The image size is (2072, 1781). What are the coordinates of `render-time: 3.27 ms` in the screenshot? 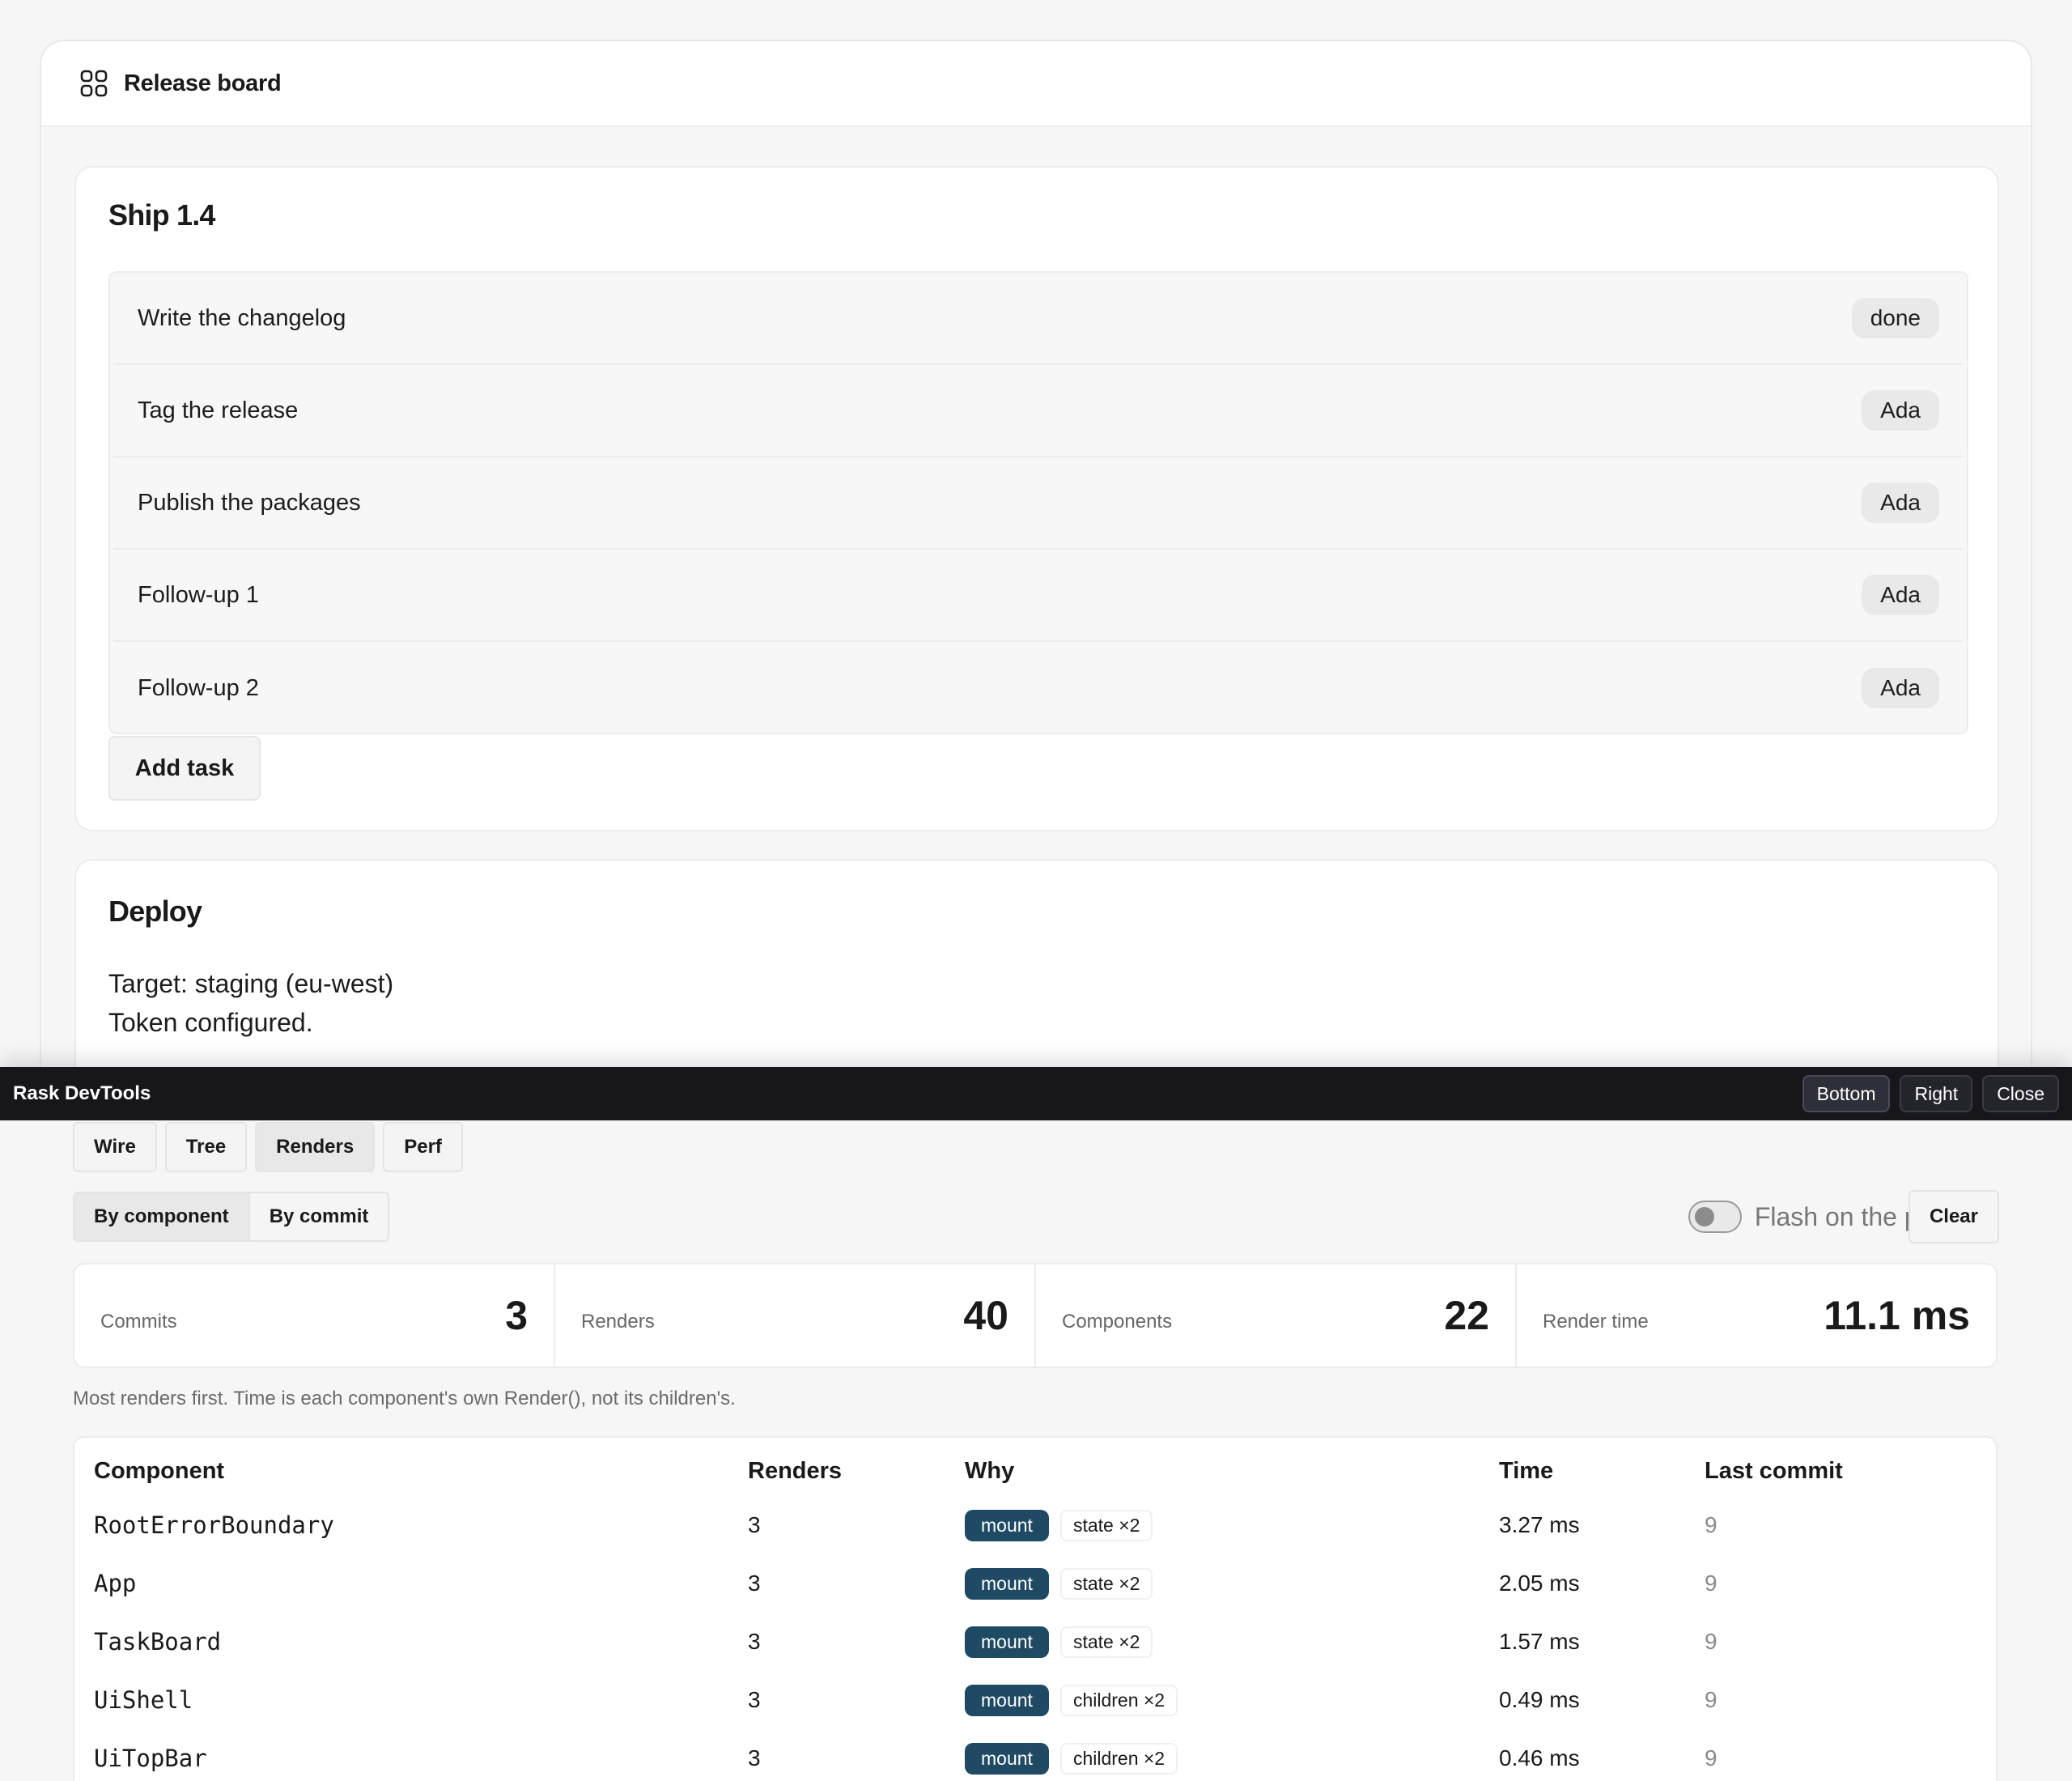 It's located at (1539, 1525).